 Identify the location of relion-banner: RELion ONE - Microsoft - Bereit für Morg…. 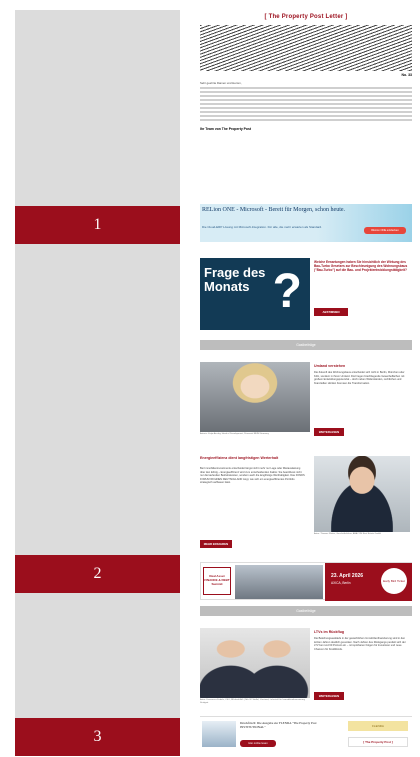
(306, 223).